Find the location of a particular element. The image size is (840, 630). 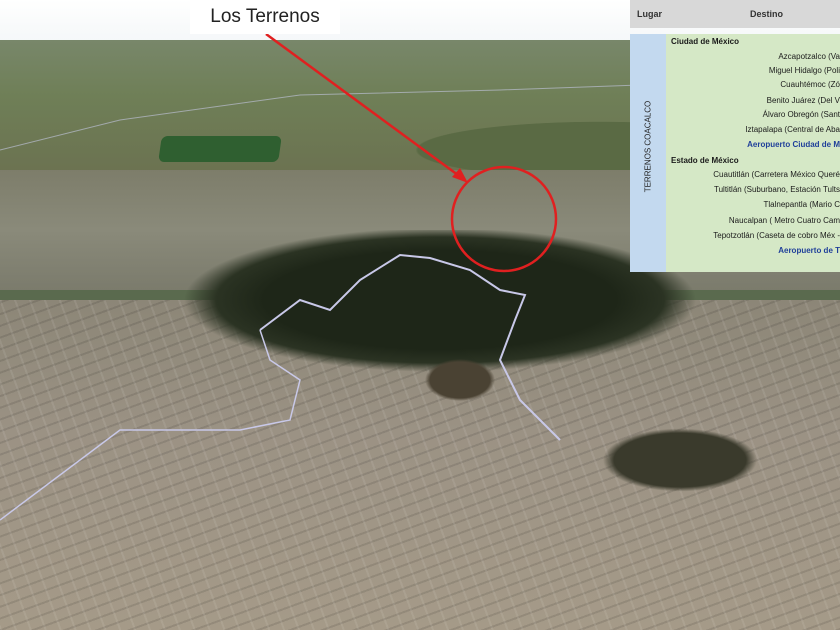

table-header: Lugar Destino is located at coordinates (735, 14).